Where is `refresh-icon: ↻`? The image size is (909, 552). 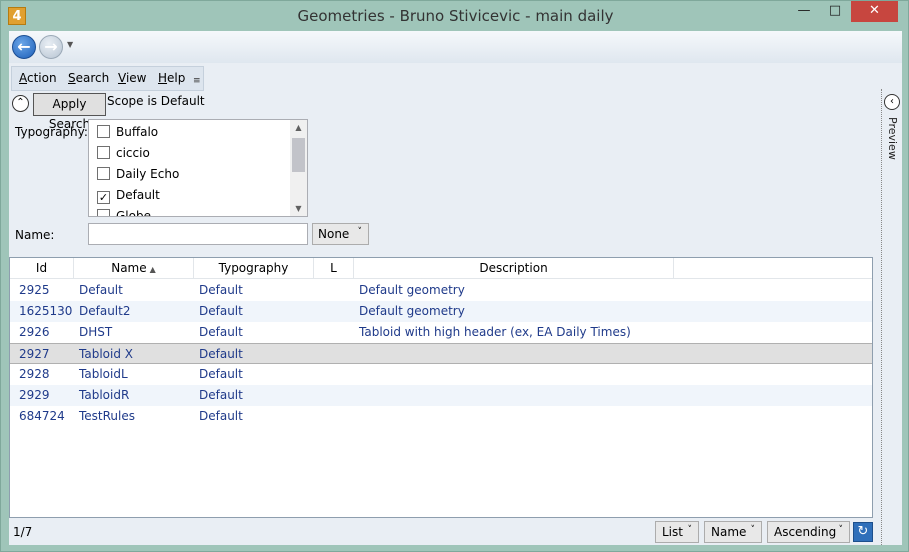
refresh-icon: ↻ is located at coordinates (863, 532).